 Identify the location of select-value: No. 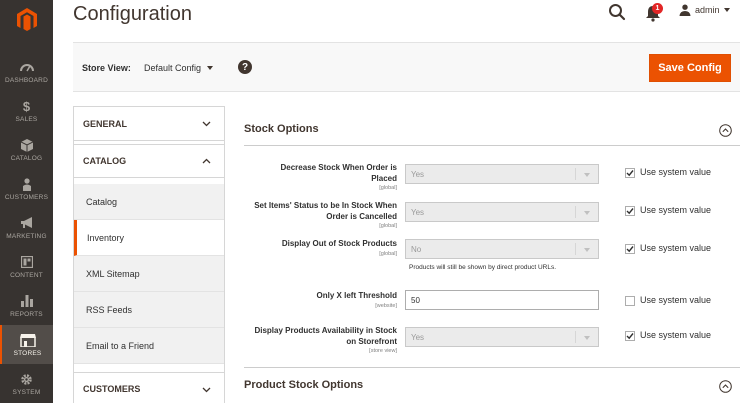
(416, 249).